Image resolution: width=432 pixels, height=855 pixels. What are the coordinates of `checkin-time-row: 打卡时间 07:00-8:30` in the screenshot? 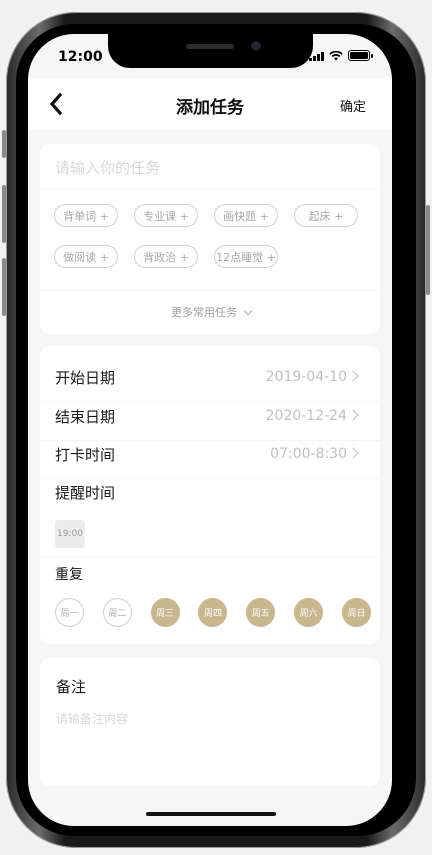 It's located at (210, 454).